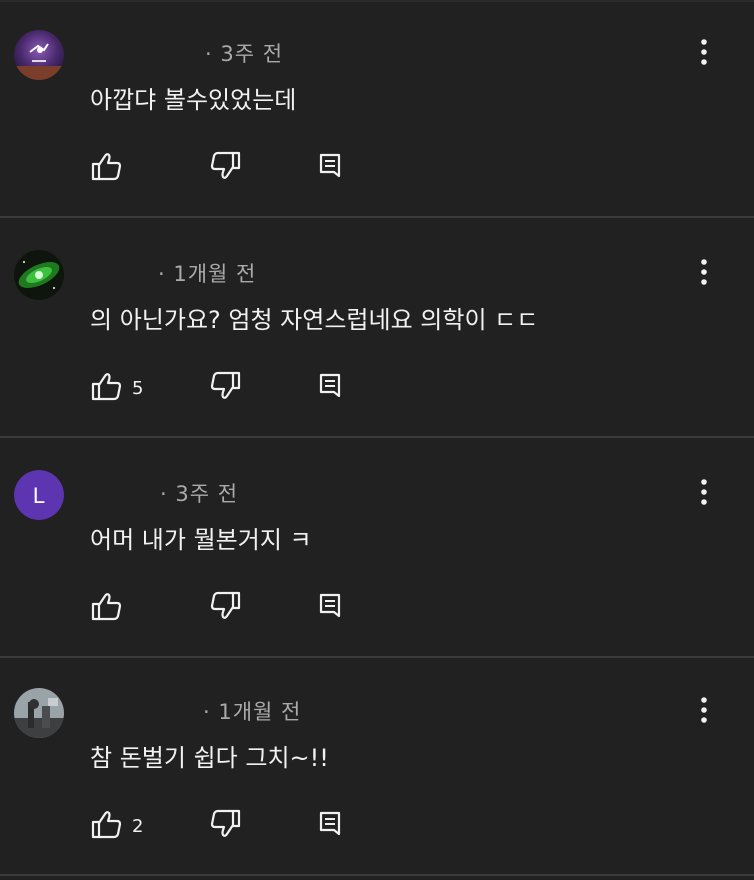 This screenshot has width=754, height=880. Describe the element at coordinates (314, 320) in the screenshot. I see `comment-text: 의 아닌가요? 엄청 자연스럽네요 의학이 ㄷㄷ` at that location.